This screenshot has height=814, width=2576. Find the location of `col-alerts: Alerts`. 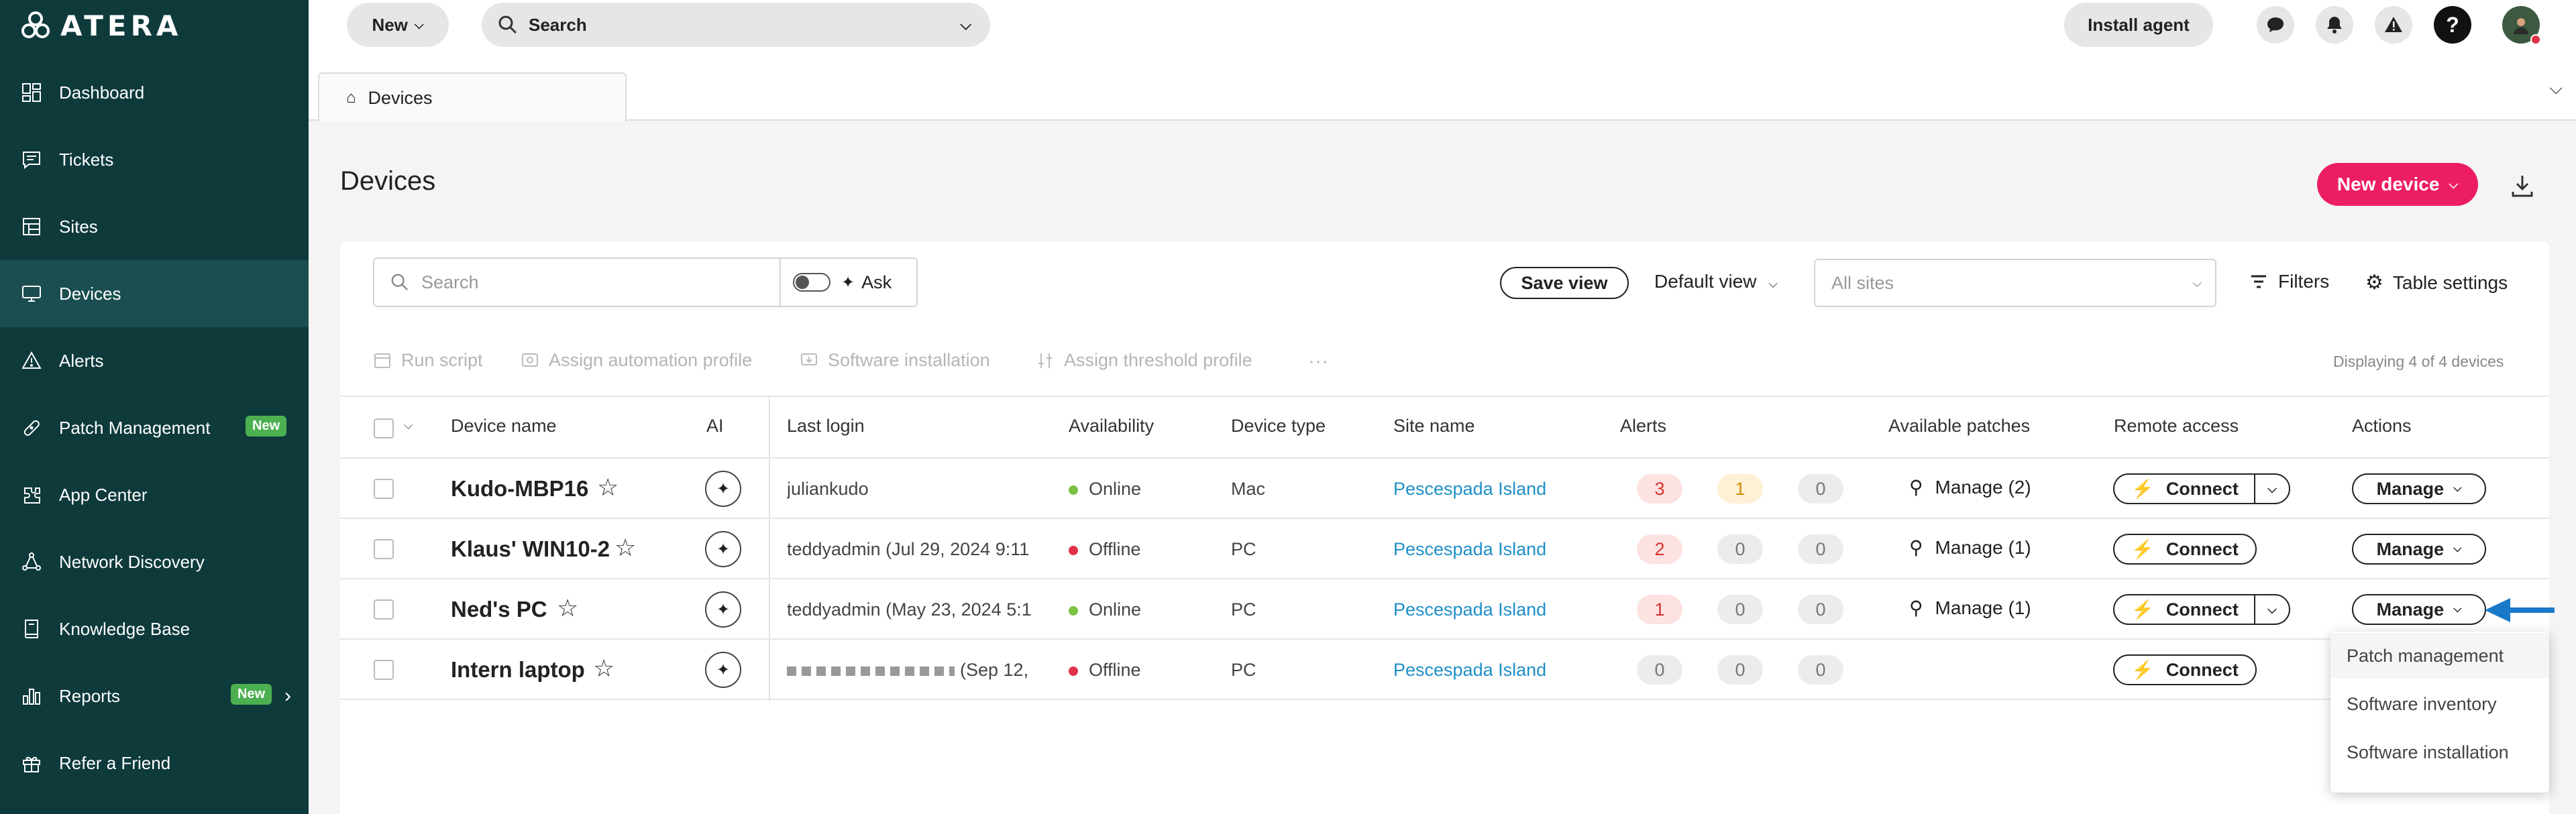

col-alerts: Alerts is located at coordinates (1643, 426).